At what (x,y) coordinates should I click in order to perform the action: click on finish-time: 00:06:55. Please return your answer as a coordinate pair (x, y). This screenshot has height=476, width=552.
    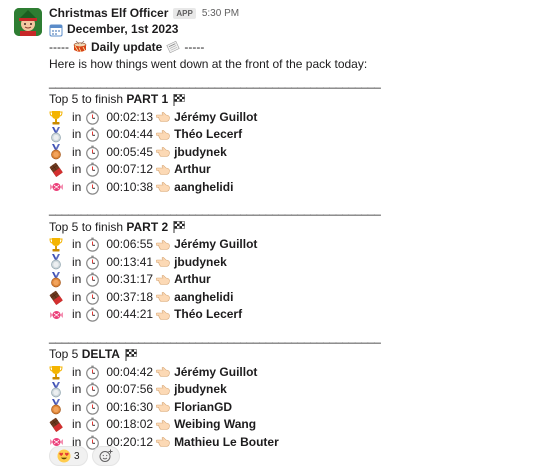
    Looking at the image, I should click on (130, 244).